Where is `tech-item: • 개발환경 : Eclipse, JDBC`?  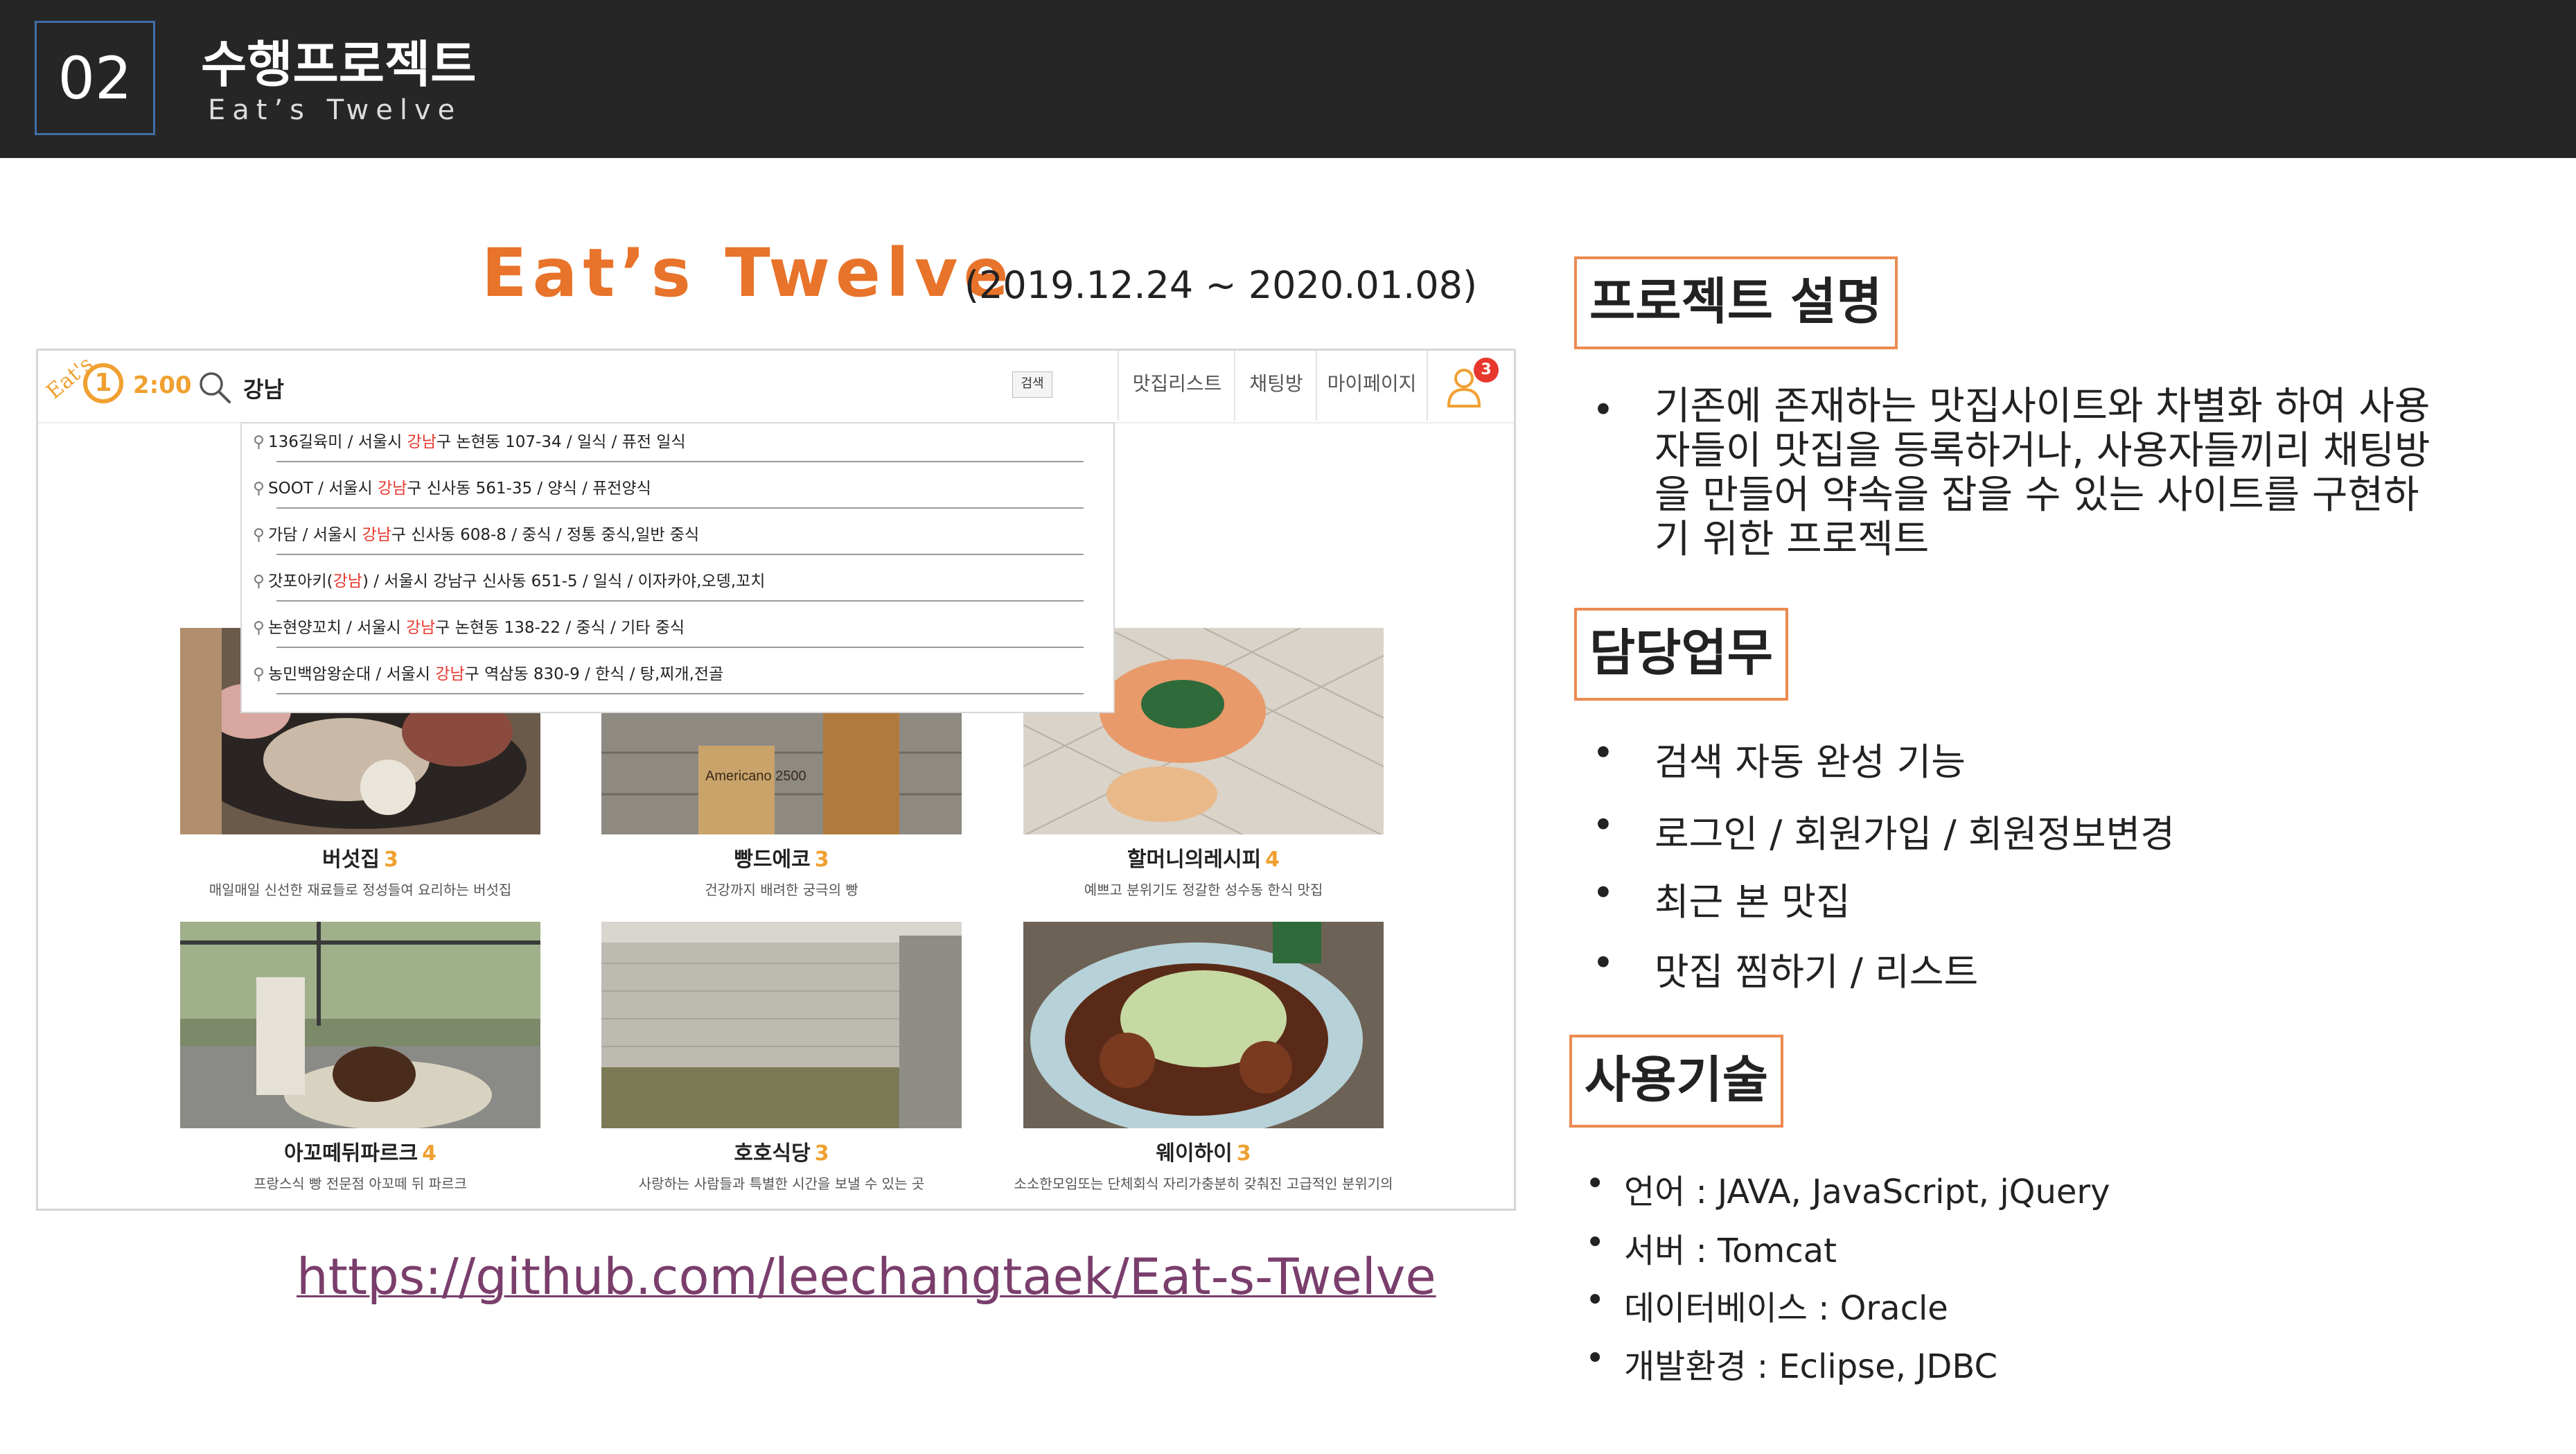
tech-item: • 개발환경 : Eclipse, JDBC is located at coordinates (1791, 1362).